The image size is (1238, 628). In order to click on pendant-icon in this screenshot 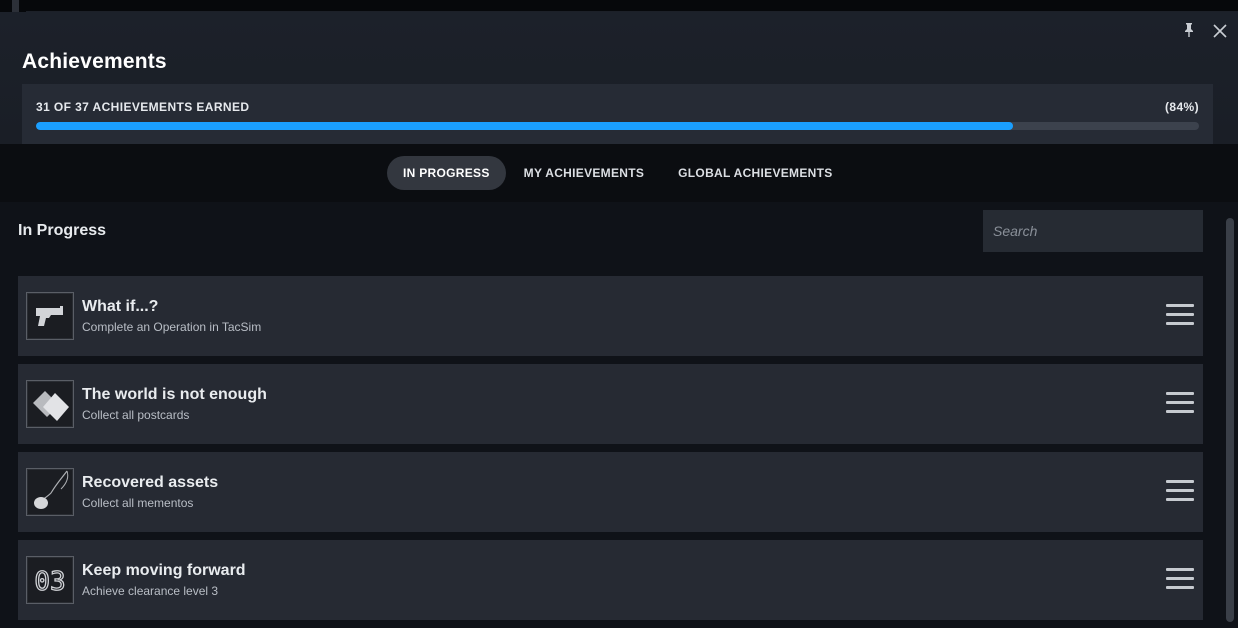, I will do `click(50, 492)`.